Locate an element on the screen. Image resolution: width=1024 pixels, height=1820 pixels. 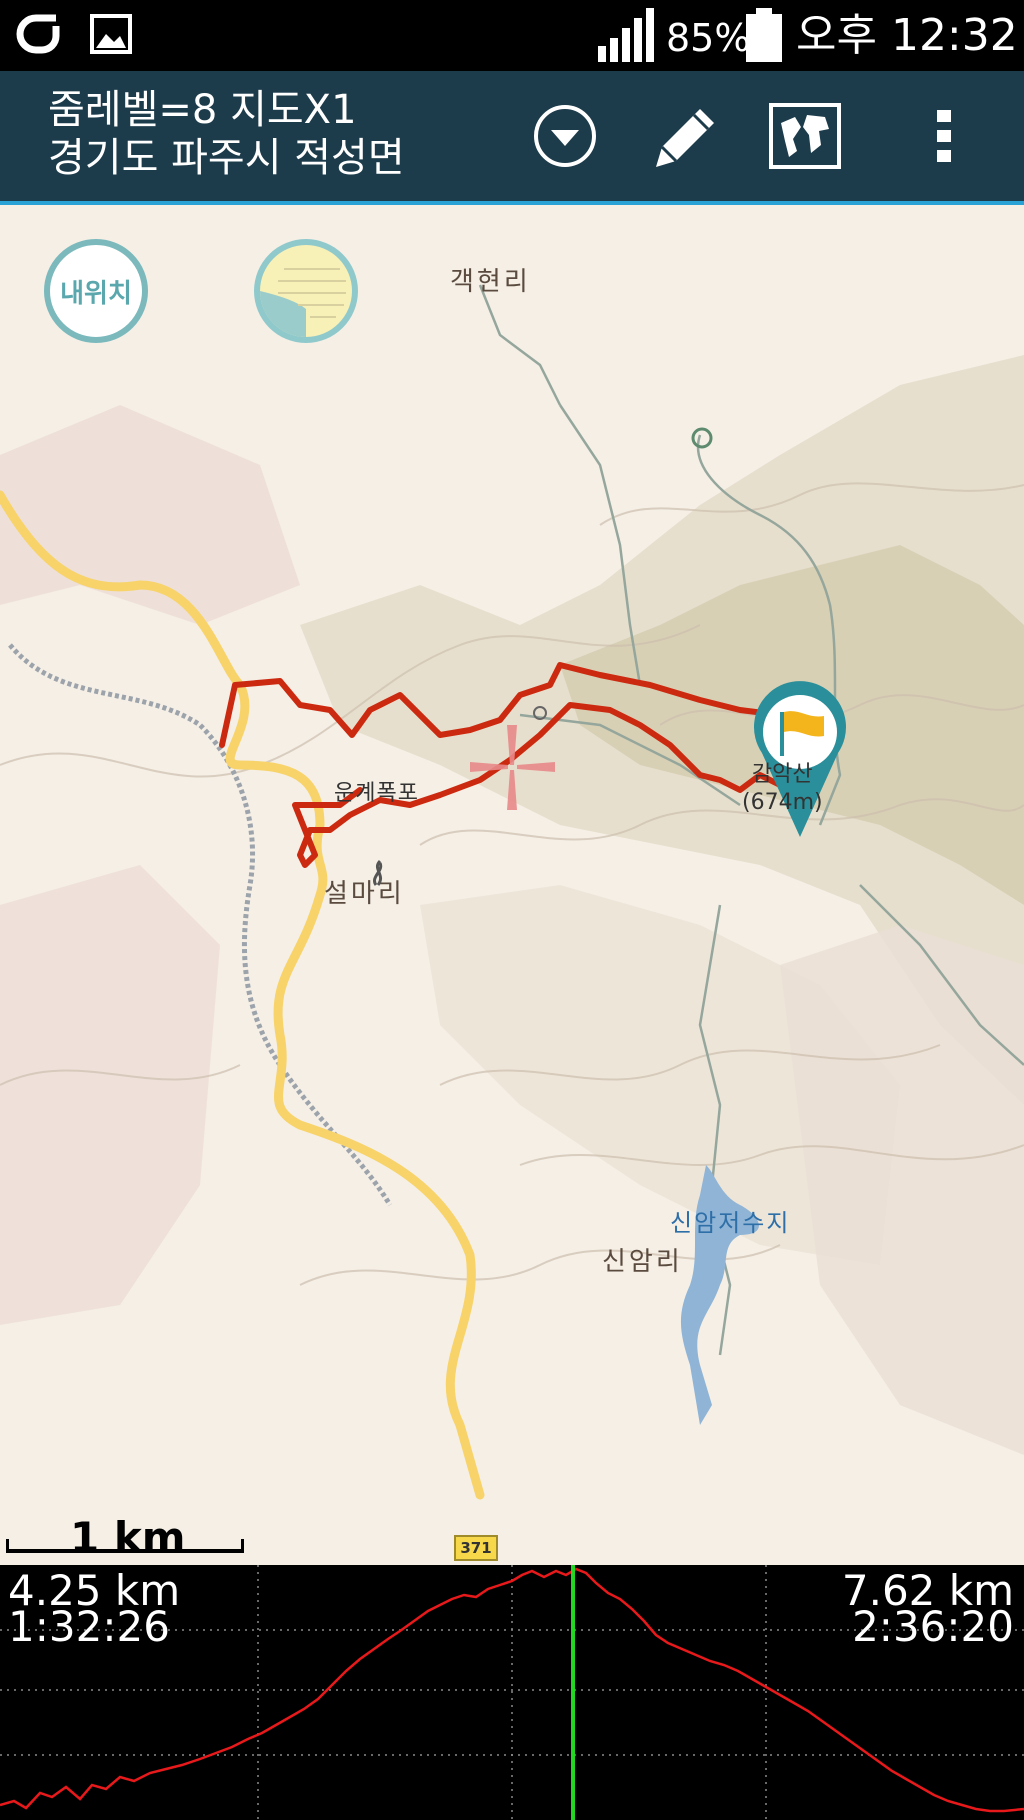
memo-button is located at coordinates (306, 291).